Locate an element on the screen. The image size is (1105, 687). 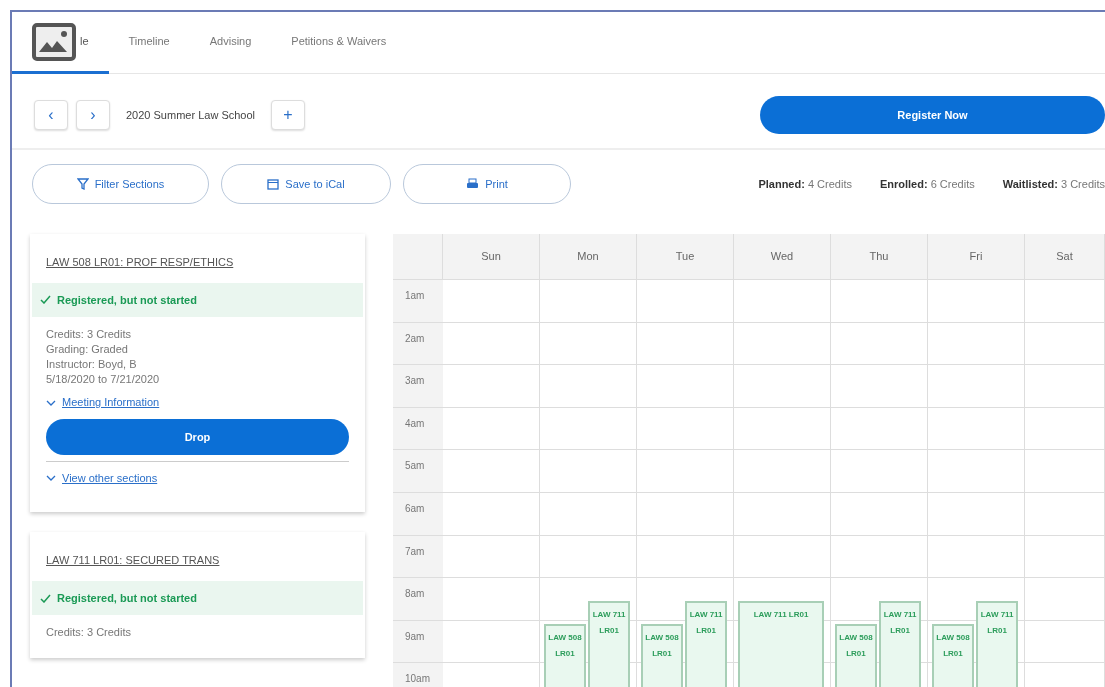
hour-label: 8am is located at coordinates (418, 598).